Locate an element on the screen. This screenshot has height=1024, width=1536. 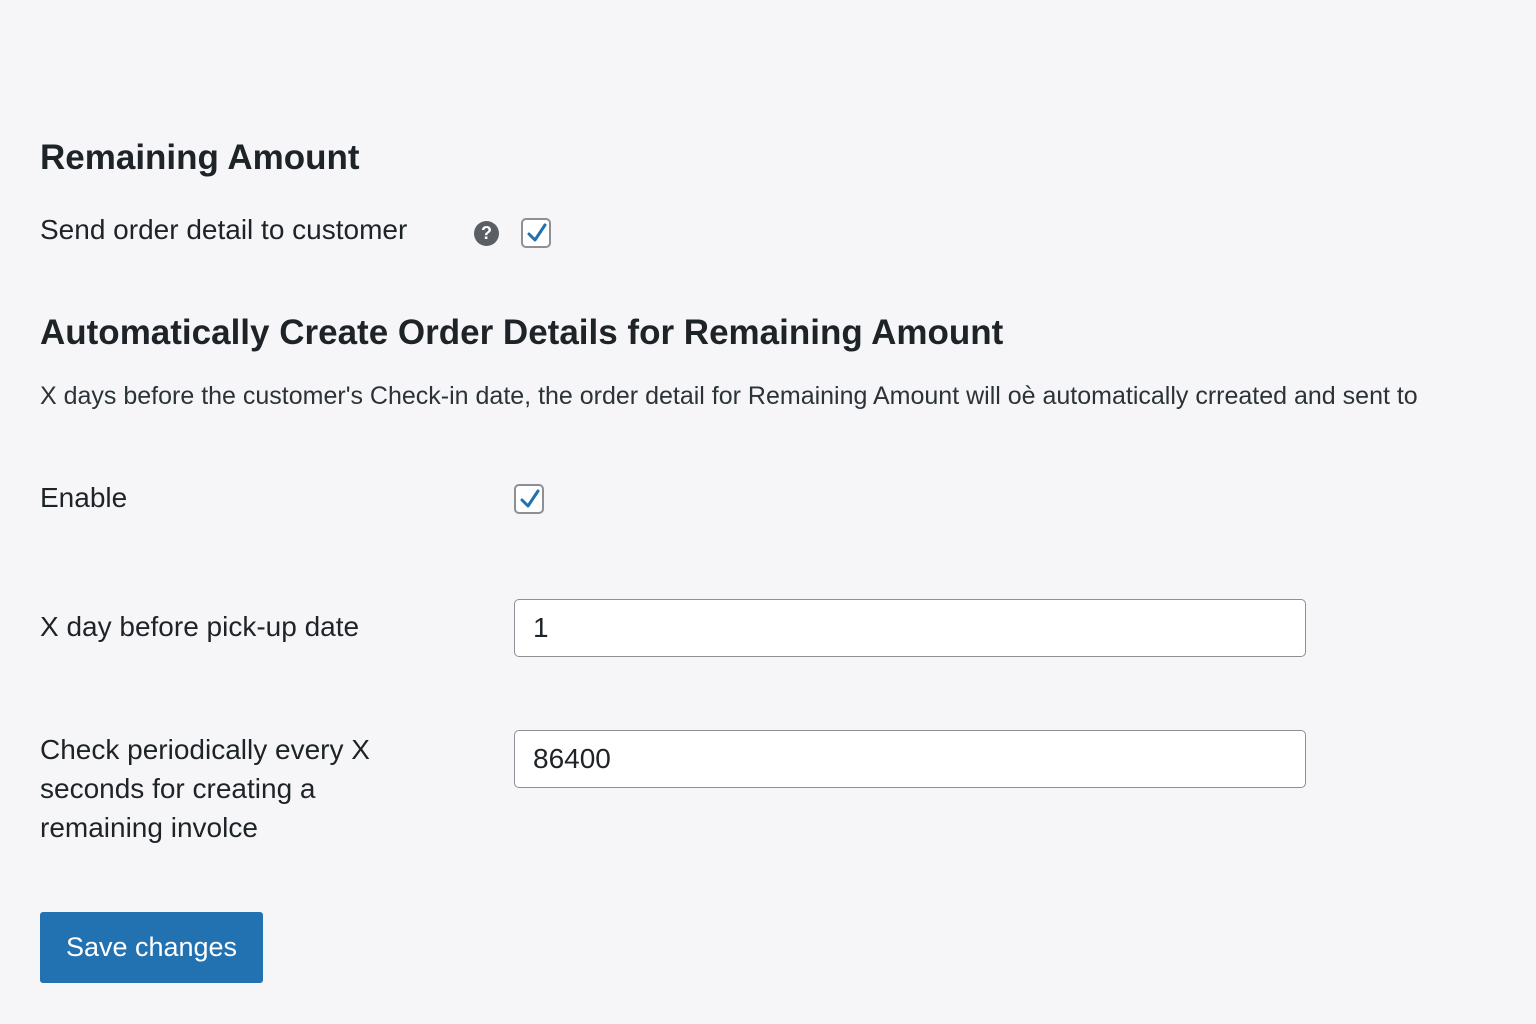
days-before-label: X day before pick-up date is located at coordinates (200, 626).